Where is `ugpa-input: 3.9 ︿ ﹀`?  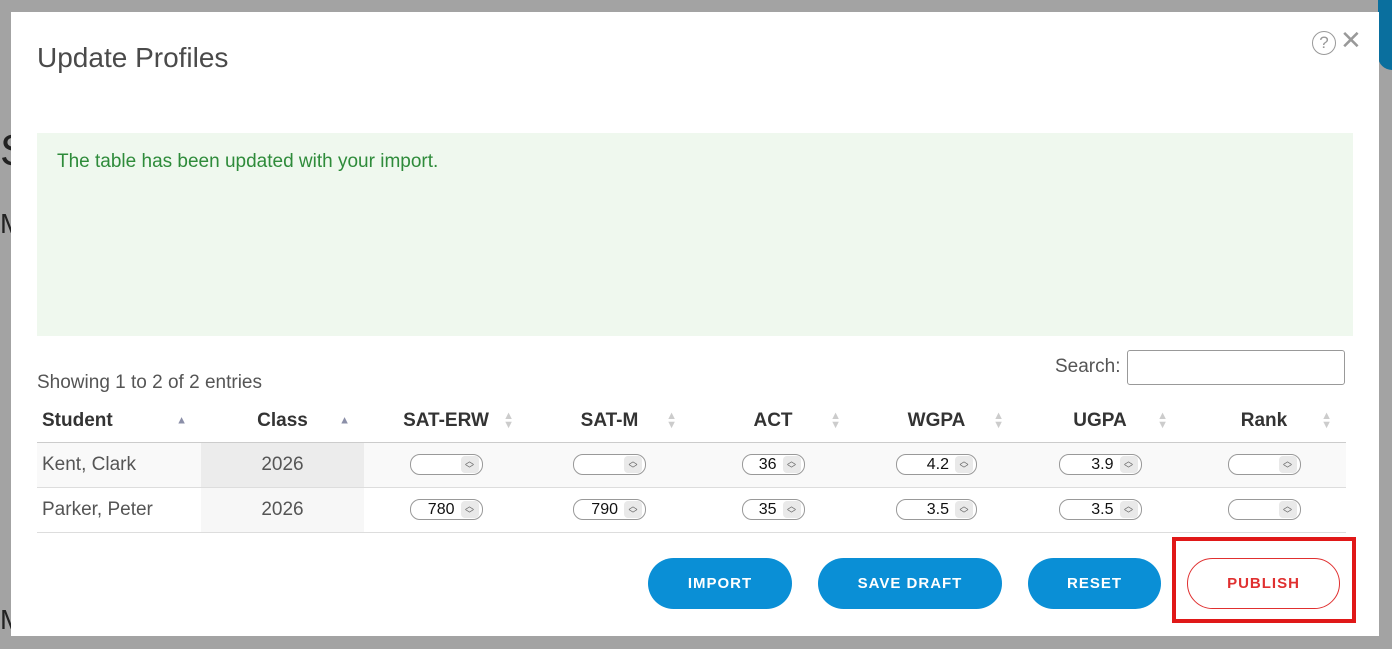 ugpa-input: 3.9 ︿ ﹀ is located at coordinates (1100, 465).